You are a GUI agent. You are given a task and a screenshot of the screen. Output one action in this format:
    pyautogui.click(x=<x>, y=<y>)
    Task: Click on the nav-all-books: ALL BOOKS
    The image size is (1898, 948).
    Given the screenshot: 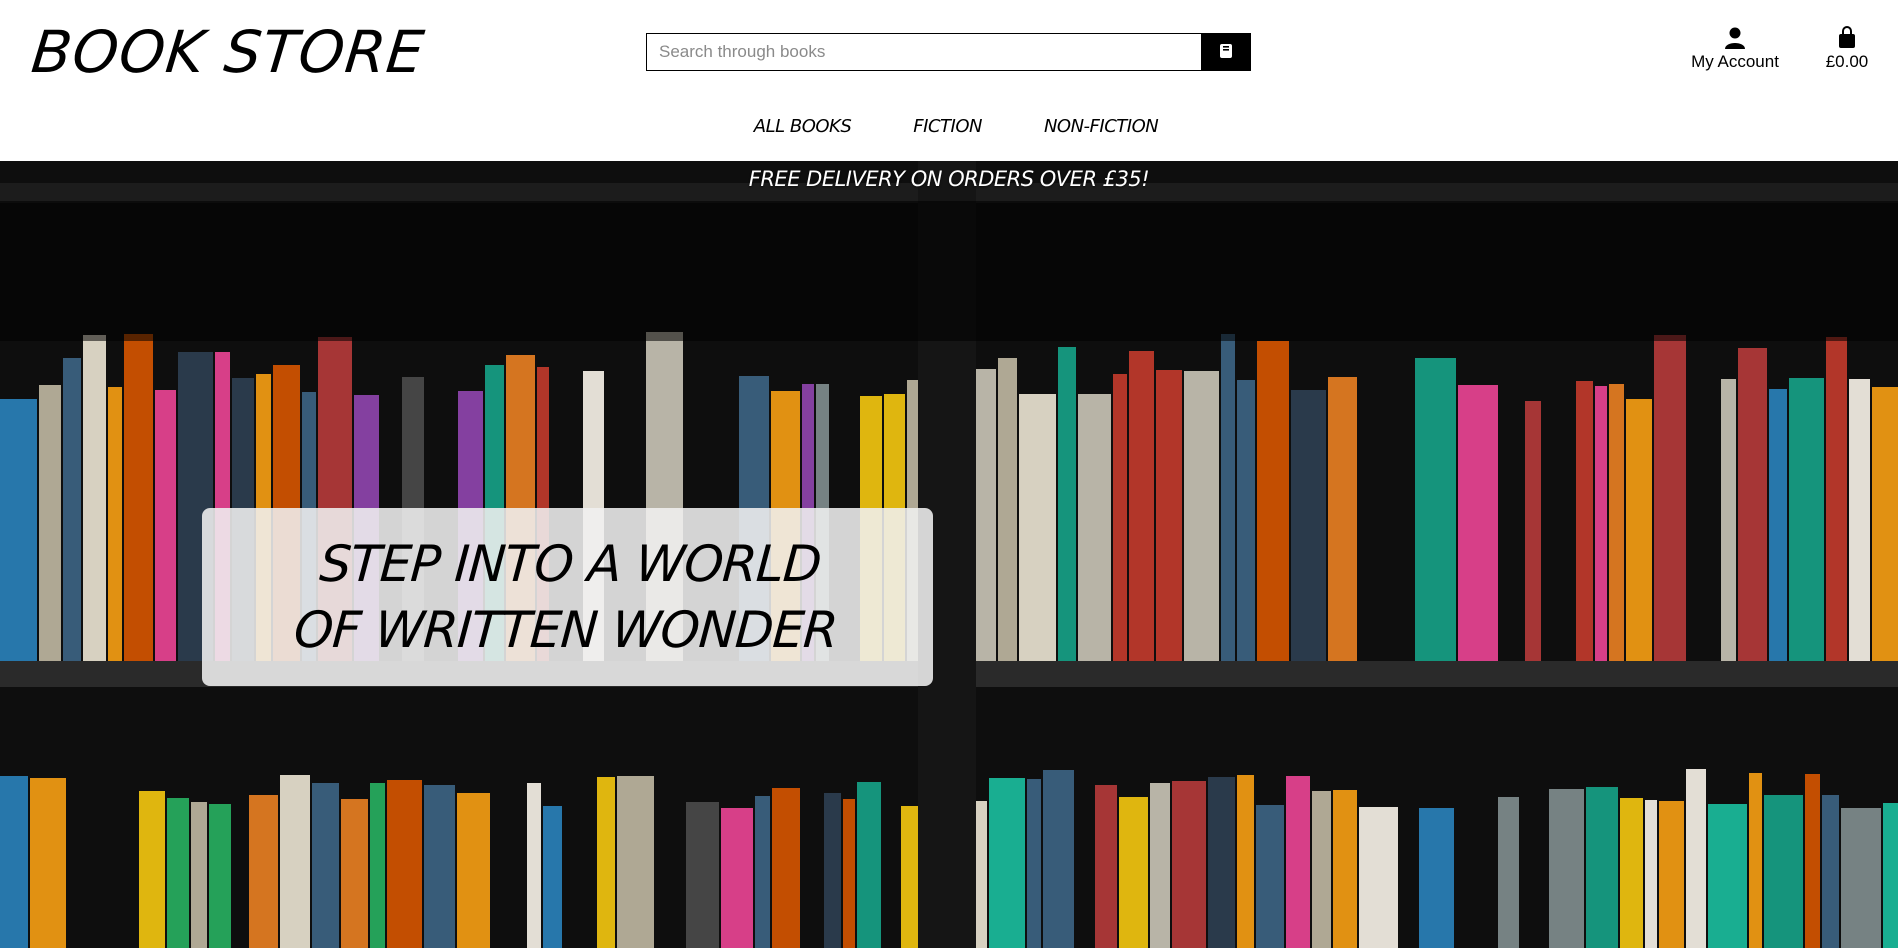 What is the action you would take?
    pyautogui.click(x=803, y=126)
    